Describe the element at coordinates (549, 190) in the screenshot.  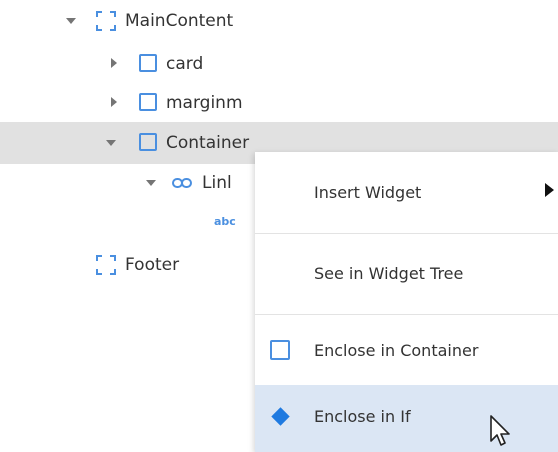
I see `chevron-right-icon` at that location.